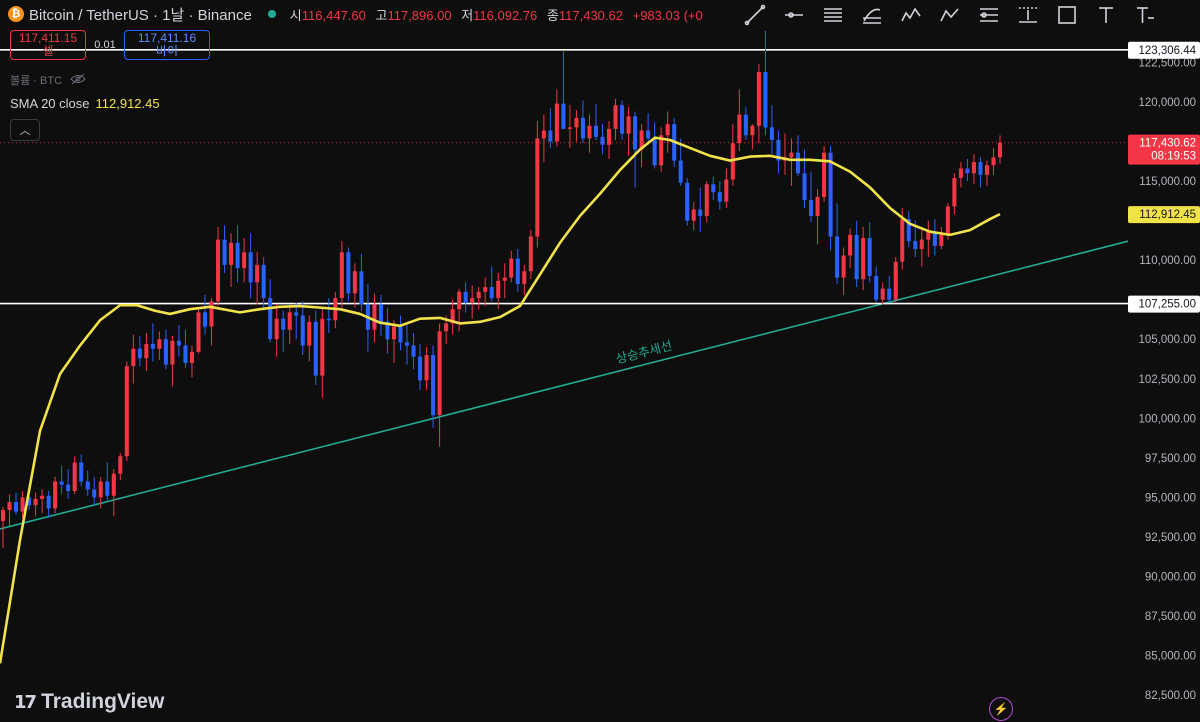  What do you see at coordinates (989, 15) in the screenshot?
I see `long-position-icon` at bounding box center [989, 15].